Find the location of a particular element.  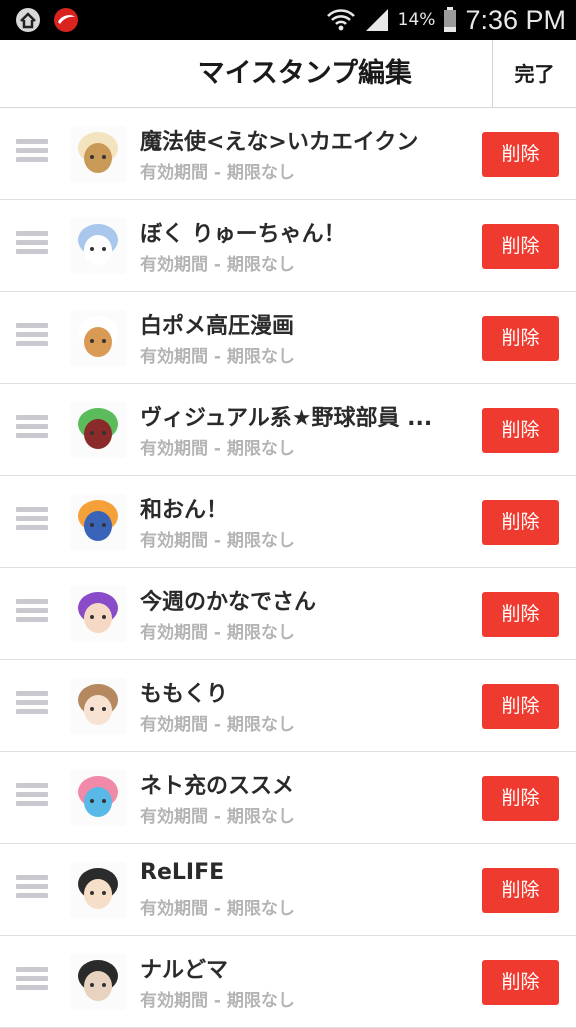

stamp-row: 和おん！ 有効期間 - 期限なし 削除 is located at coordinates (288, 522).